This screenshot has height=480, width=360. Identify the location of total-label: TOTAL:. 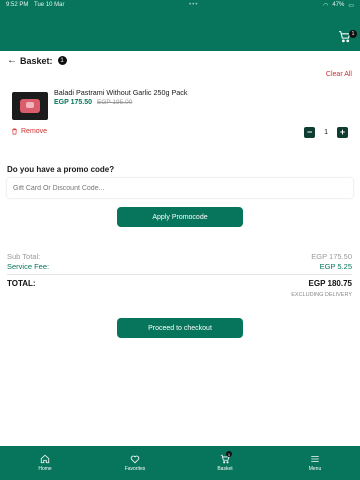
(21, 283).